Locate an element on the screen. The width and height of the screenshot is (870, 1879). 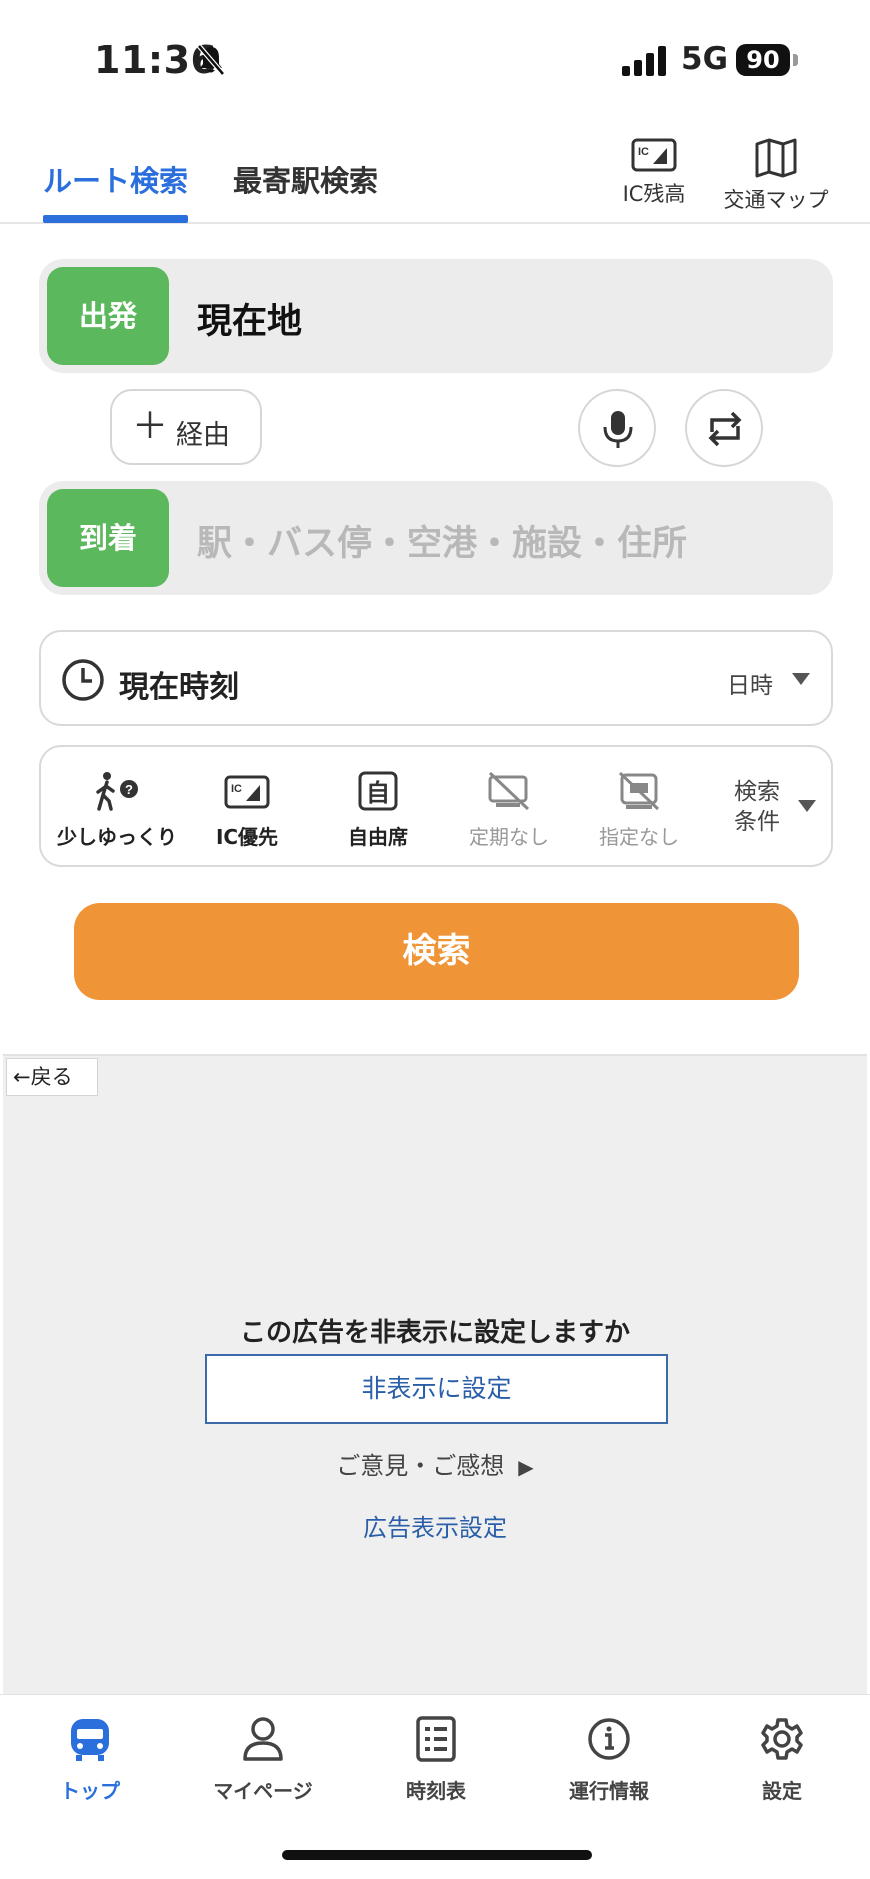
departure-tag: 出発 is located at coordinates (108, 316).